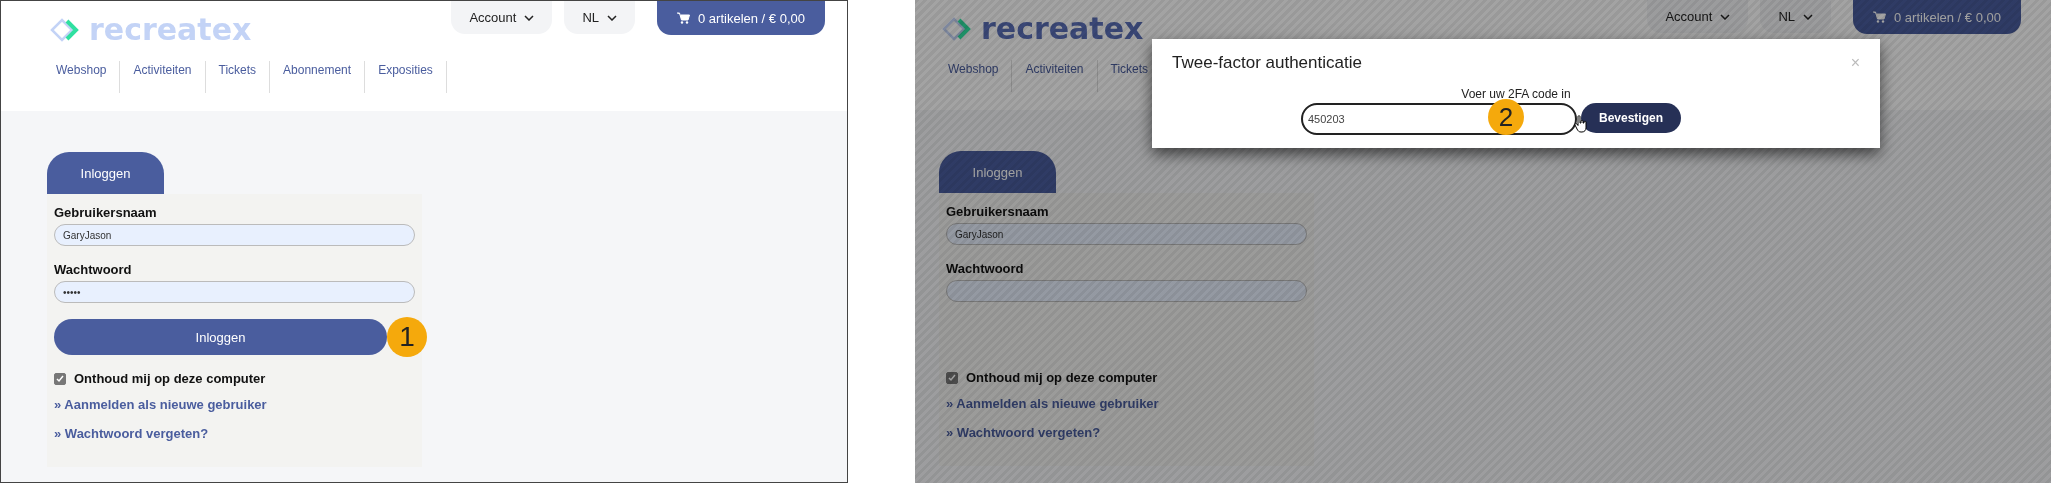  Describe the element at coordinates (220, 337) in the screenshot. I see `login-button: Inloggen` at that location.